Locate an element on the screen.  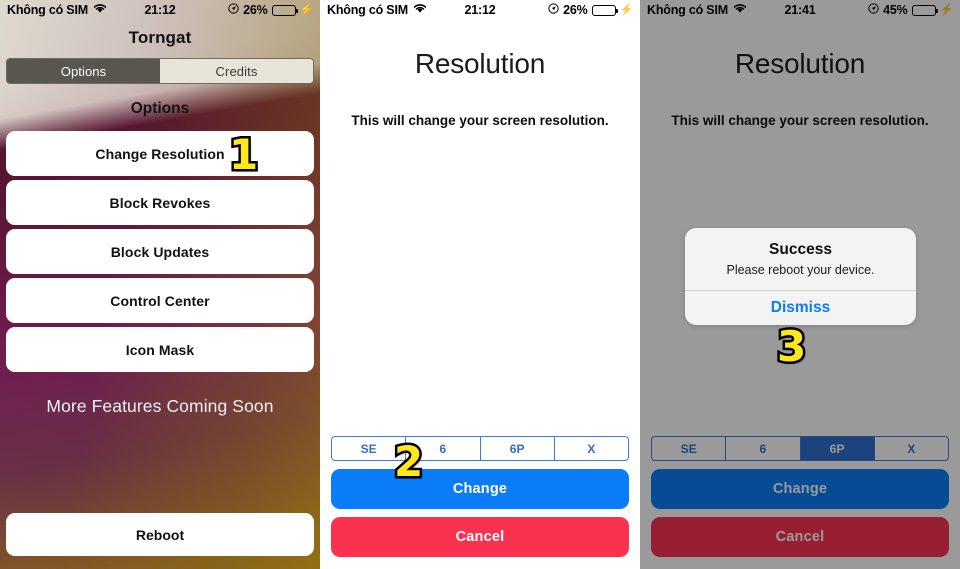
options-credits-segmented-control: Options Credits is located at coordinates (160, 71).